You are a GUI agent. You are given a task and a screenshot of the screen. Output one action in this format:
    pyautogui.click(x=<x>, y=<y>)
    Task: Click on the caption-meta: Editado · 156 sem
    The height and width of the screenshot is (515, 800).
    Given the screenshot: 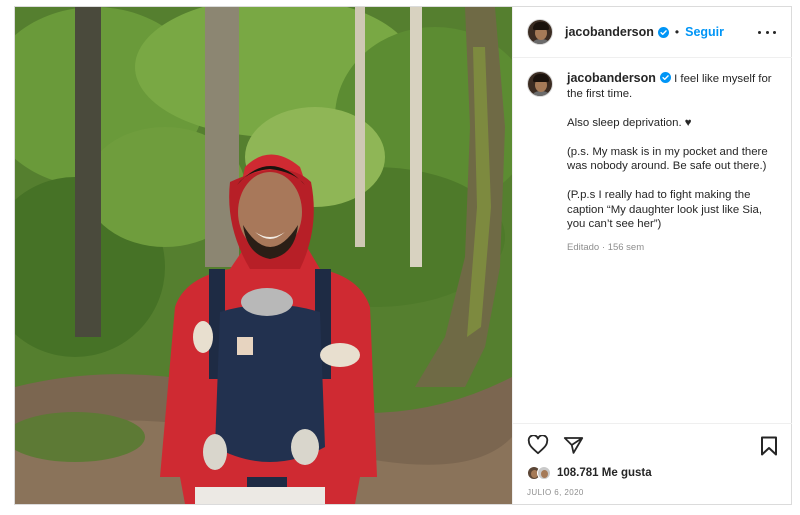 What is the action you would take?
    pyautogui.click(x=673, y=247)
    